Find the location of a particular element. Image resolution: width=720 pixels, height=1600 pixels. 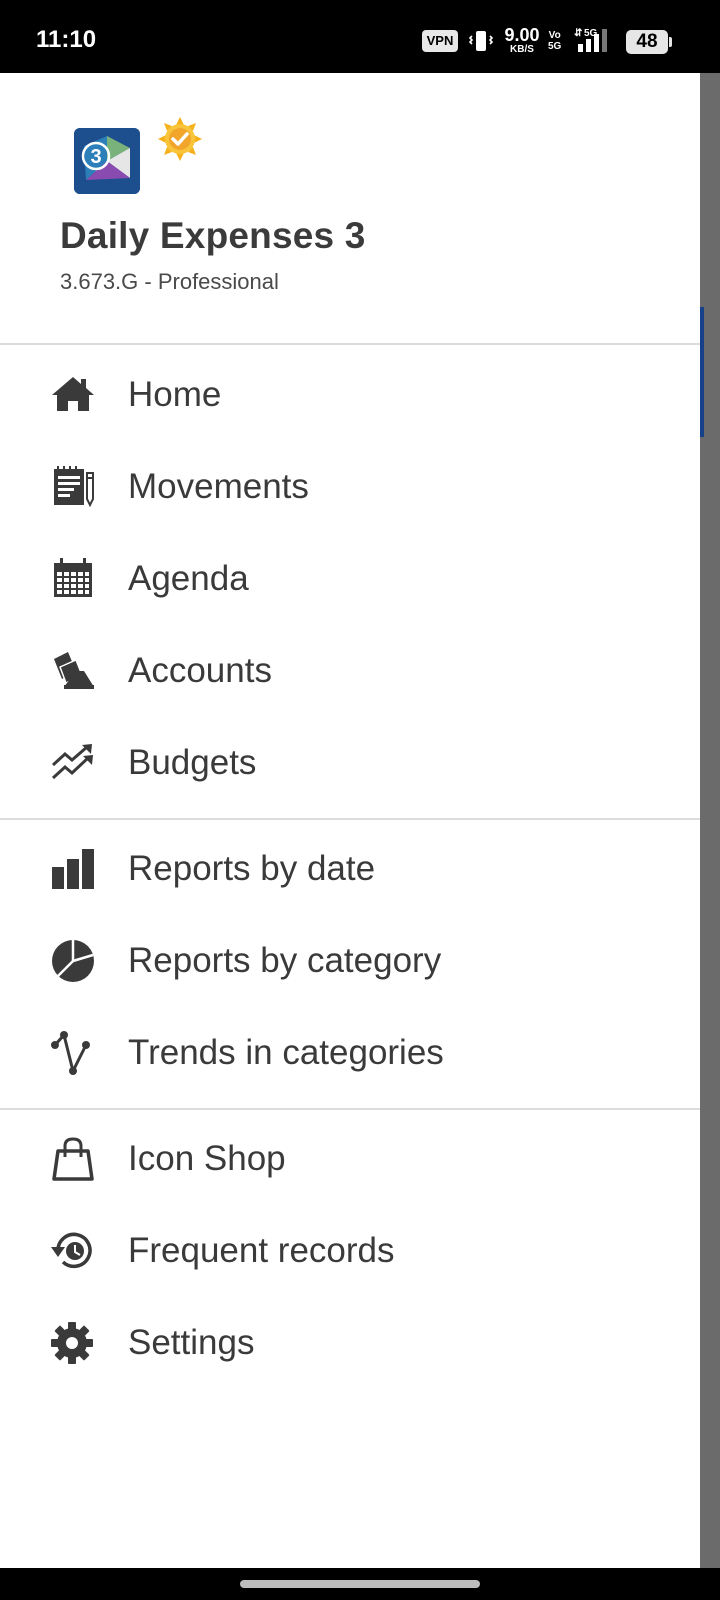

volte-top: Vo is located at coordinates (554, 35).